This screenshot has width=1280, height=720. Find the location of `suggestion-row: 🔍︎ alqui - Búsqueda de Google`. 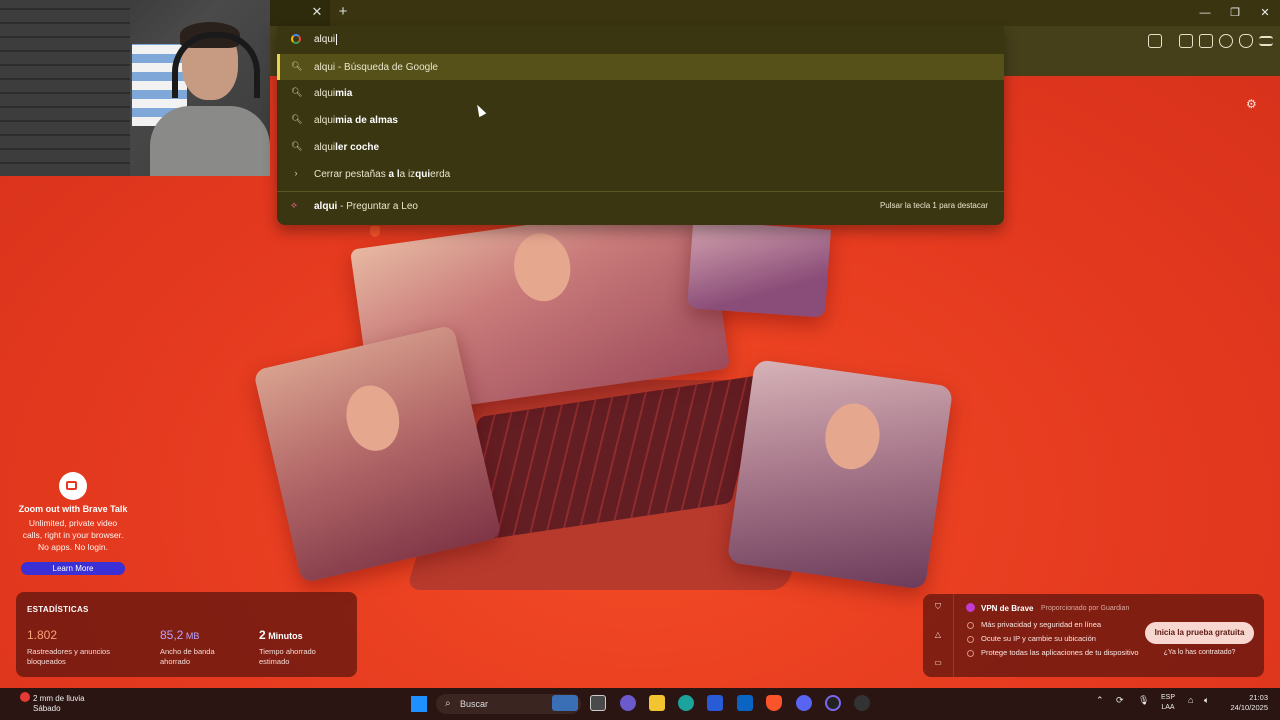

suggestion-row: 🔍︎ alqui - Búsqueda de Google is located at coordinates (640, 67).